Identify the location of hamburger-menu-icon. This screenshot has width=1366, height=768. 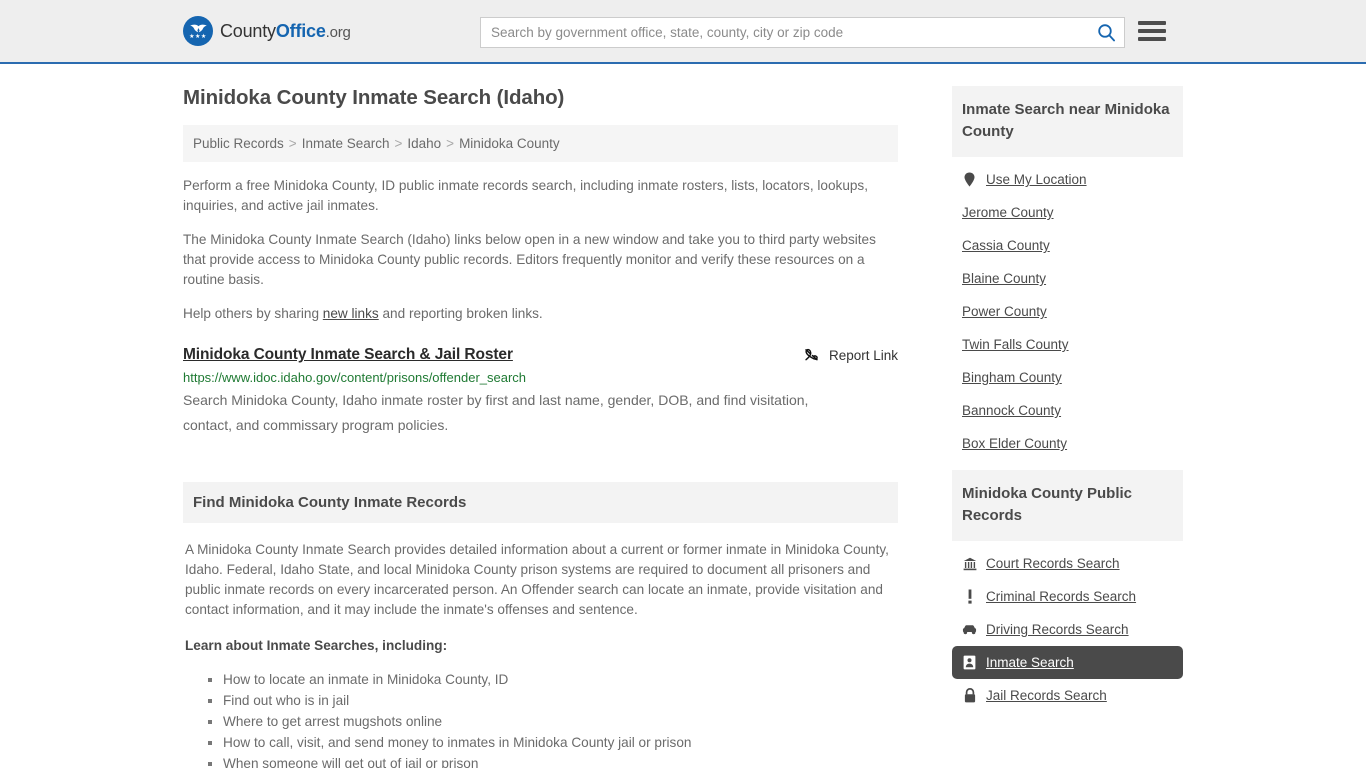
(1152, 31).